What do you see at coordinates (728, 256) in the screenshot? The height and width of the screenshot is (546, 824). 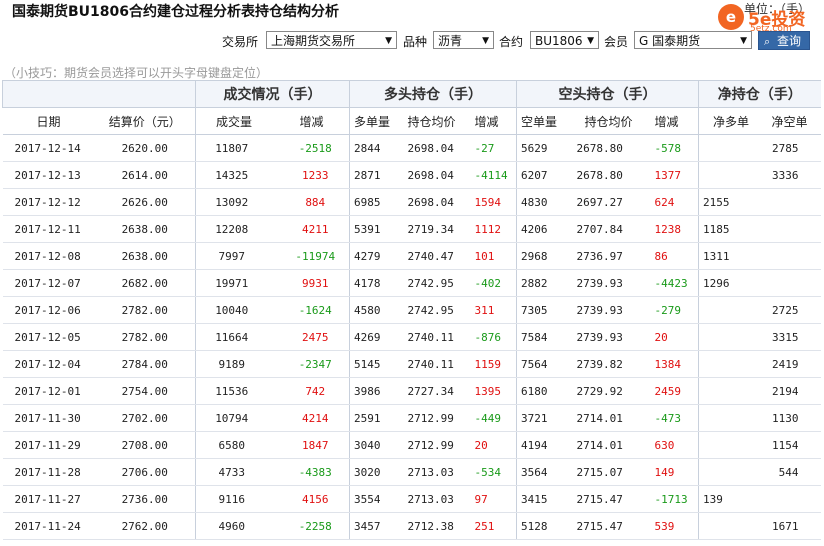 I see `cell-net-long: 1311` at bounding box center [728, 256].